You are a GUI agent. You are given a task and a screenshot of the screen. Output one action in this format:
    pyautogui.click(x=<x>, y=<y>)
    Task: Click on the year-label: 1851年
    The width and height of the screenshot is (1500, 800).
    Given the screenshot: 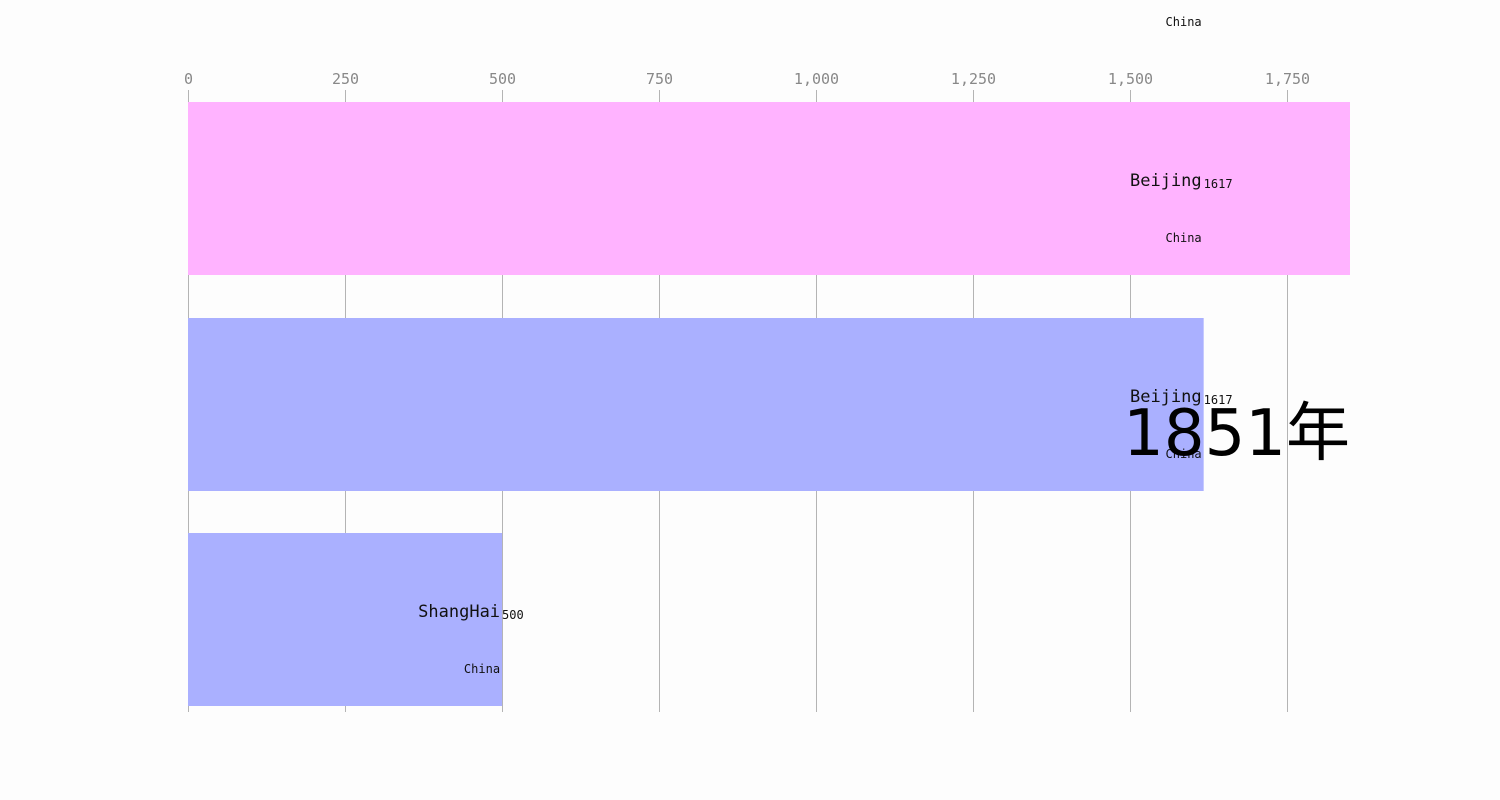 What is the action you would take?
    pyautogui.click(x=1236, y=434)
    